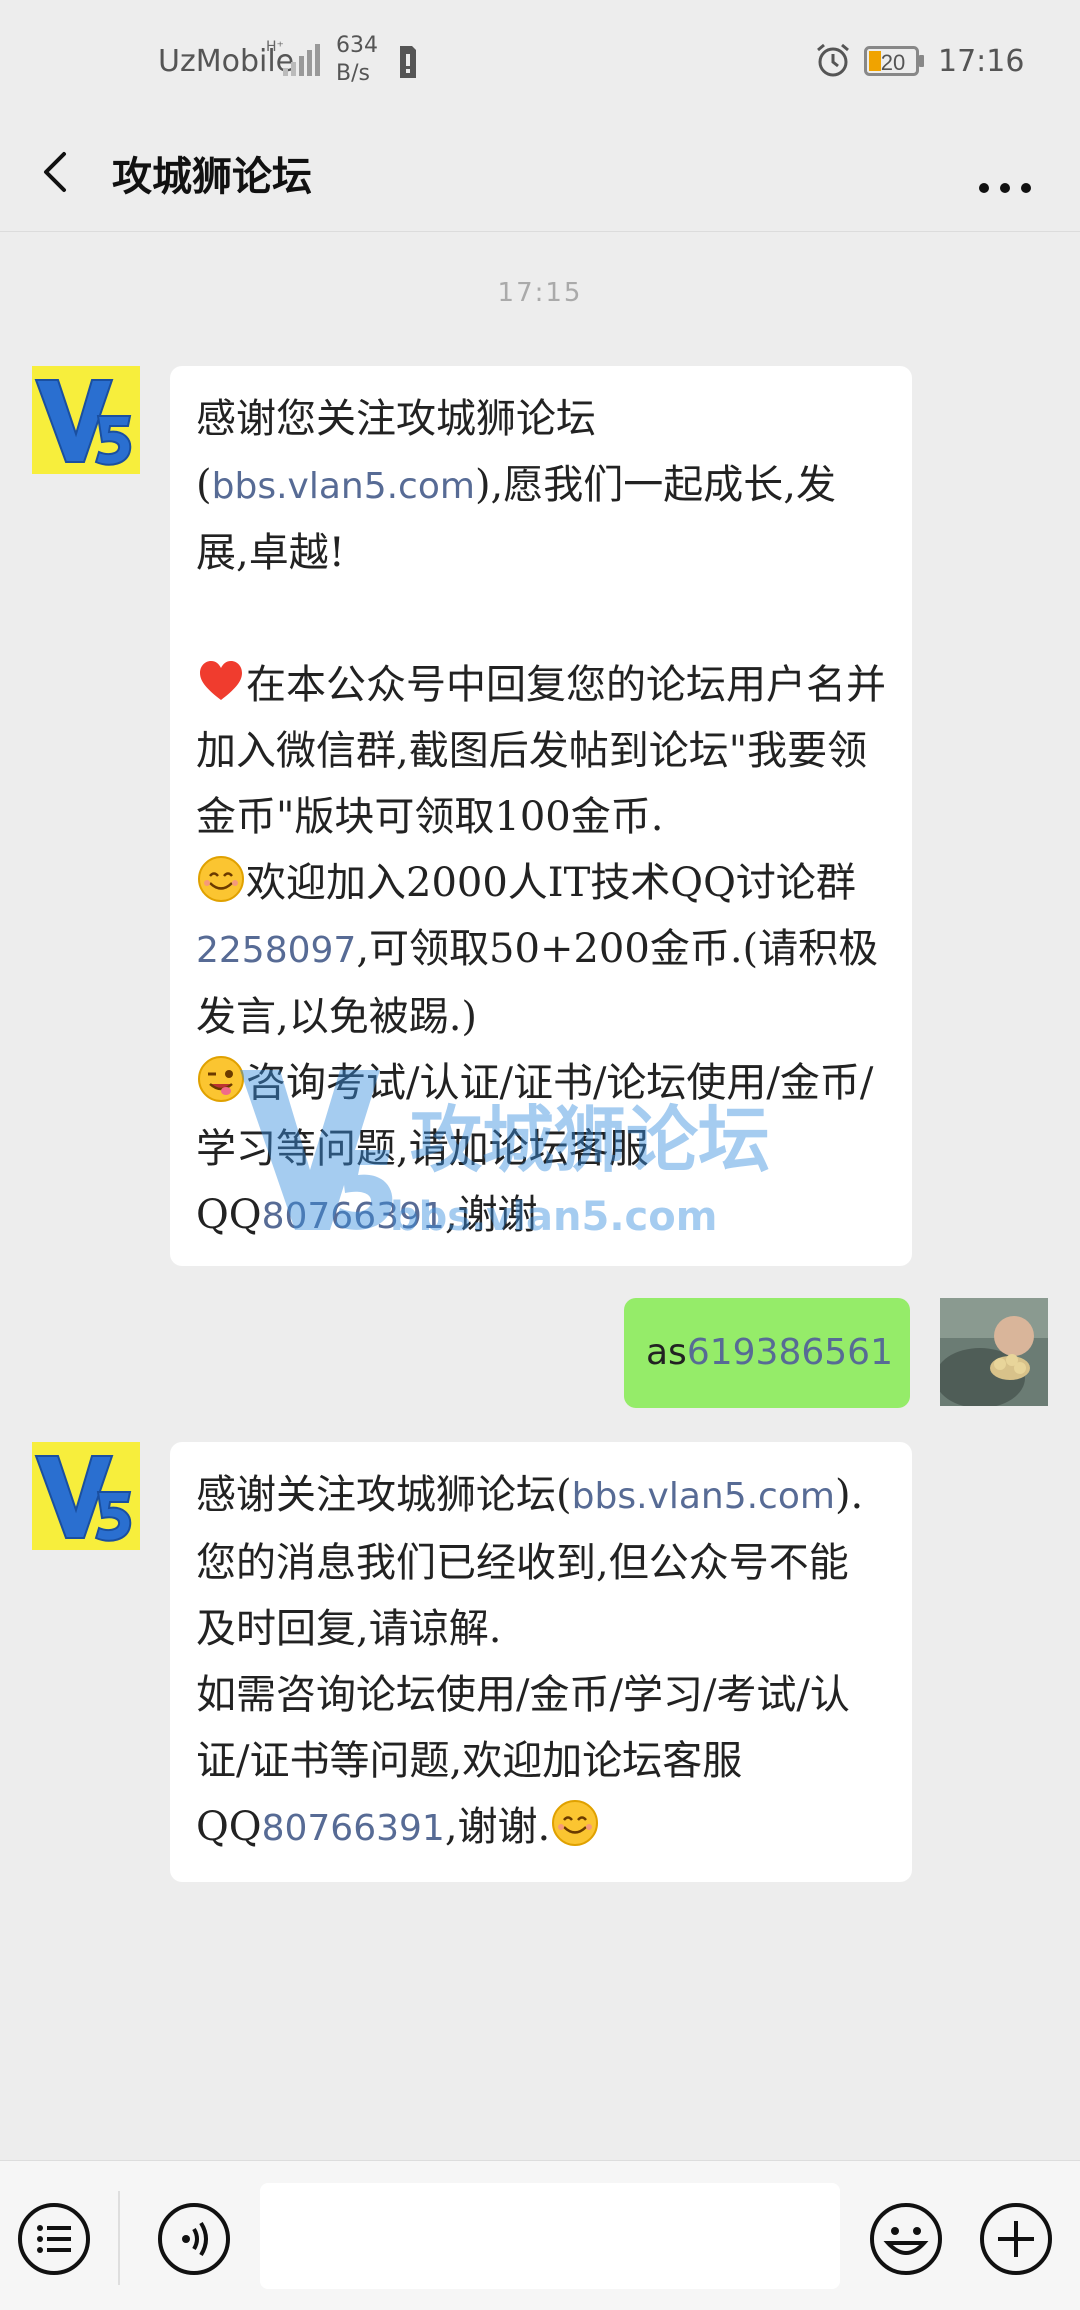 This screenshot has width=1080, height=2310. What do you see at coordinates (194, 2239) in the screenshot?
I see `voice-icon` at bounding box center [194, 2239].